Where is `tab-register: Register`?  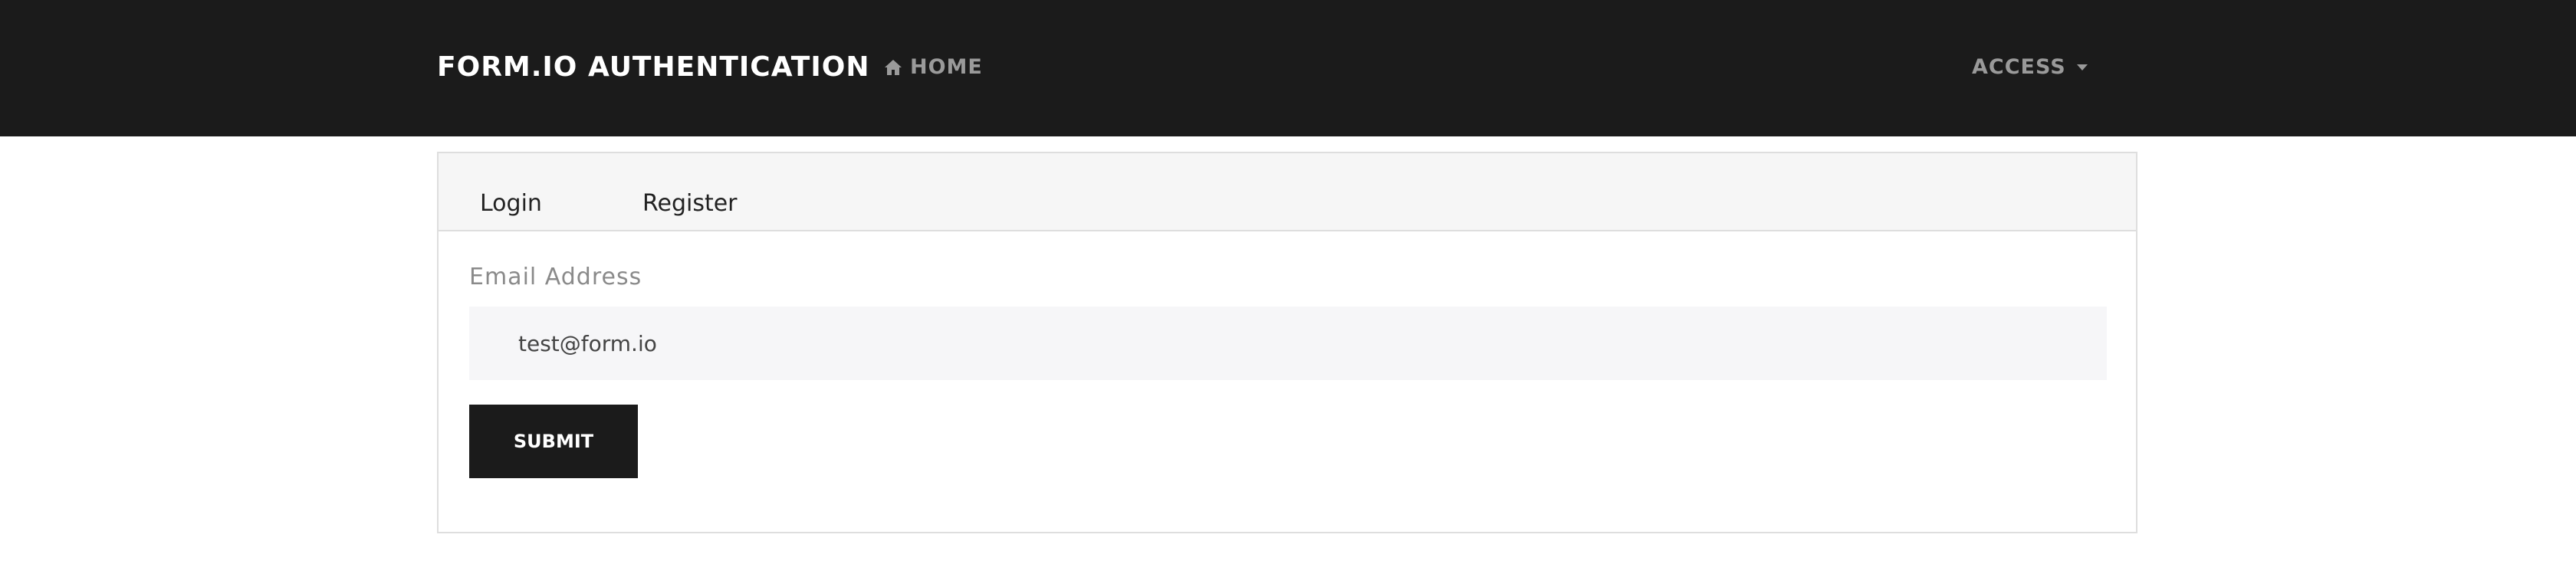 tab-register: Register is located at coordinates (690, 204).